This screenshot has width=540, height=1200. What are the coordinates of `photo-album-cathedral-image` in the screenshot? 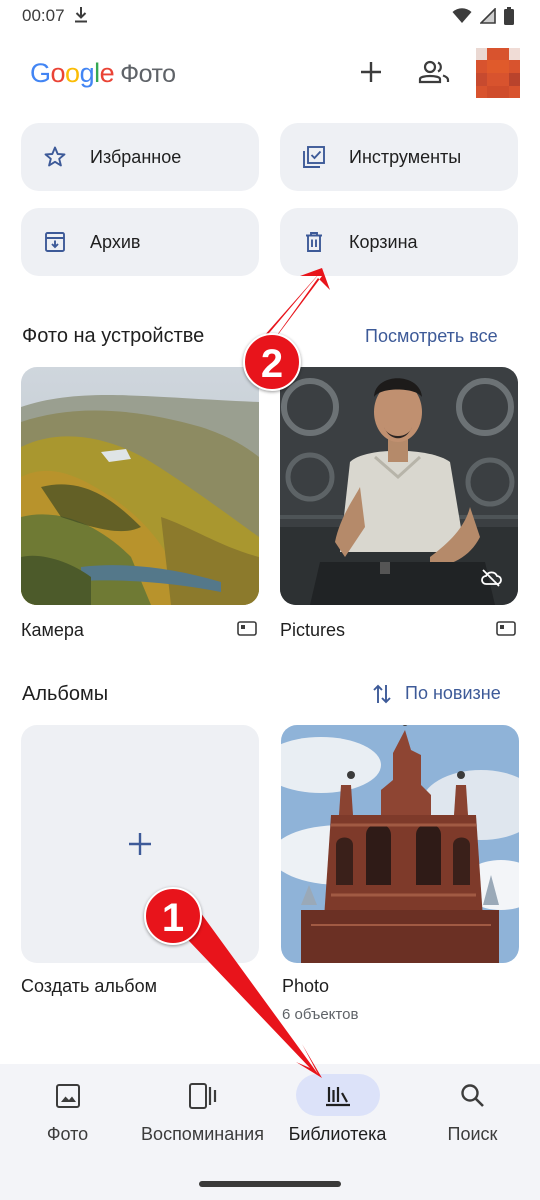 It's located at (400, 844).